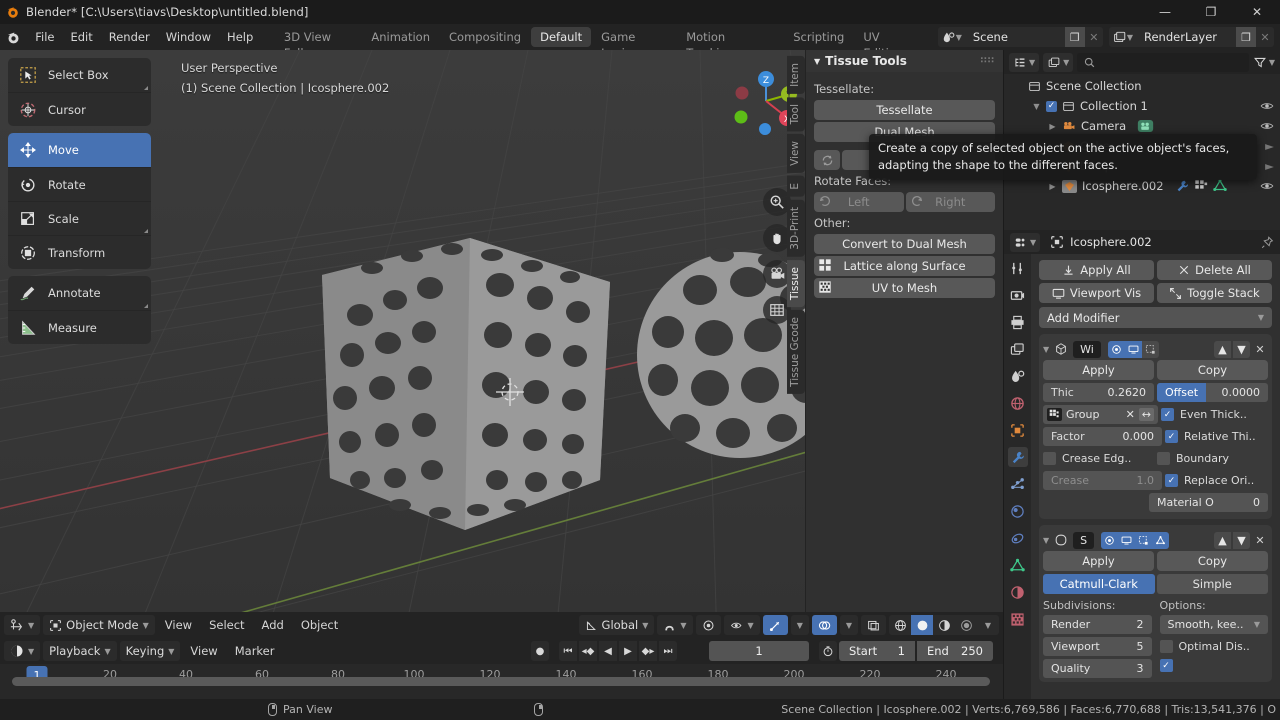 This screenshot has height=720, width=1280. I want to click on outliner-display-mode: ▼, so click(1058, 62).